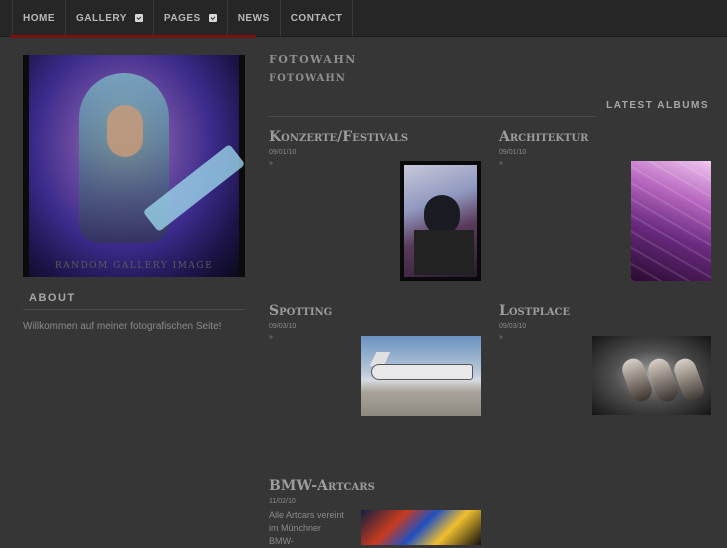 This screenshot has height=548, width=727. I want to click on nav-item-label: GALLERY, so click(101, 18).